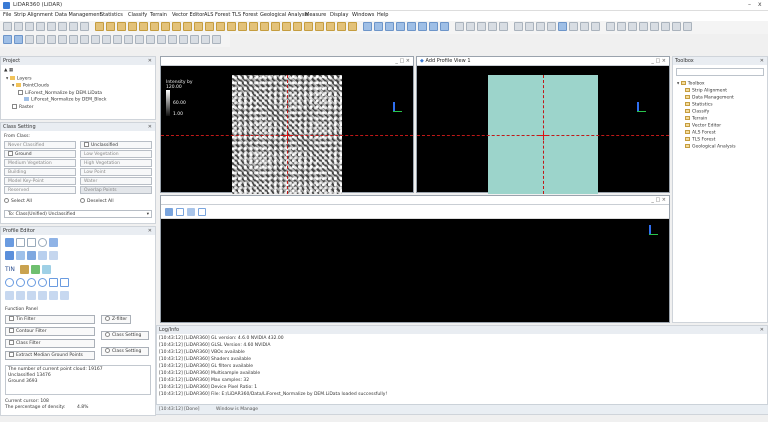  Describe the element at coordinates (31, 255) in the screenshot. I see `line-between-icon` at that location.